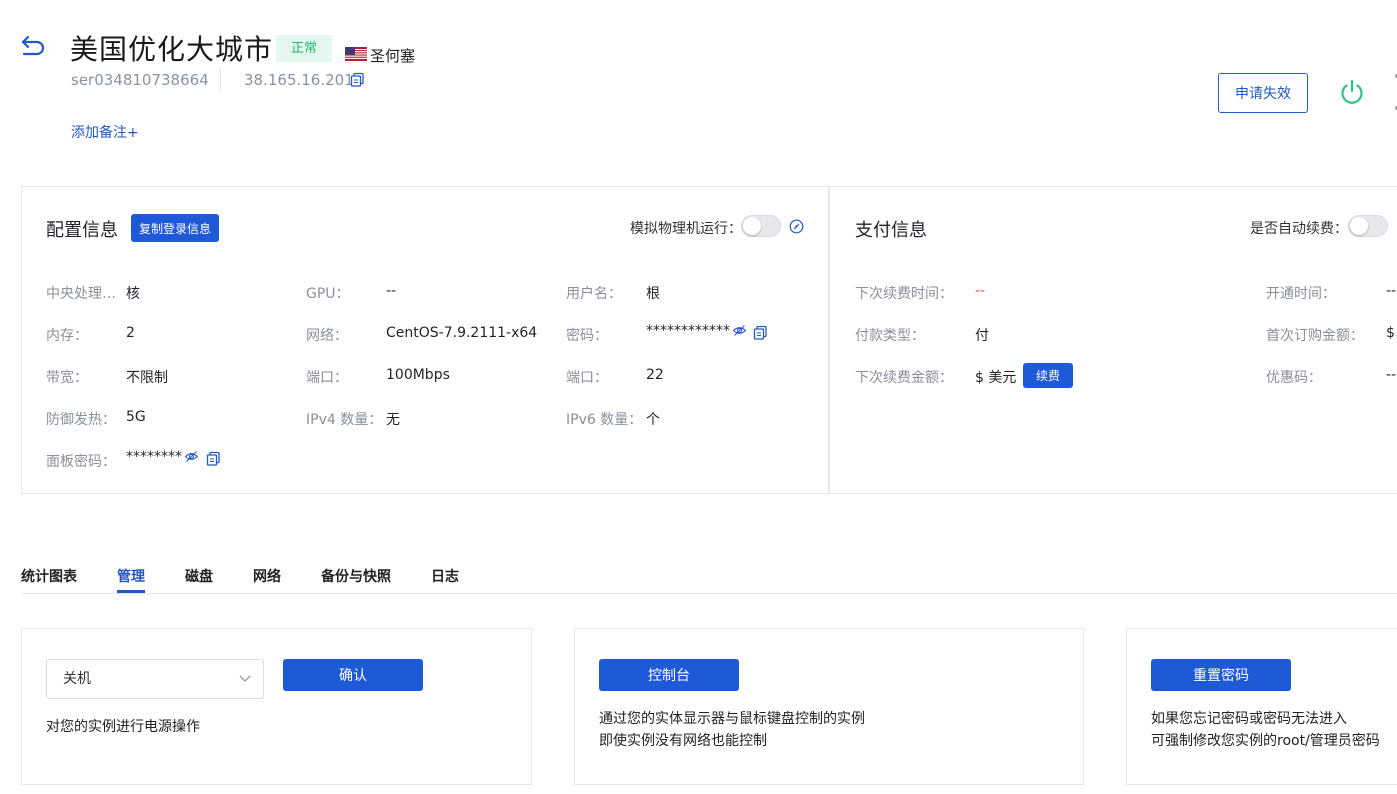 This screenshot has height=794, width=1397. I want to click on username-label: 用户名：, so click(594, 294).